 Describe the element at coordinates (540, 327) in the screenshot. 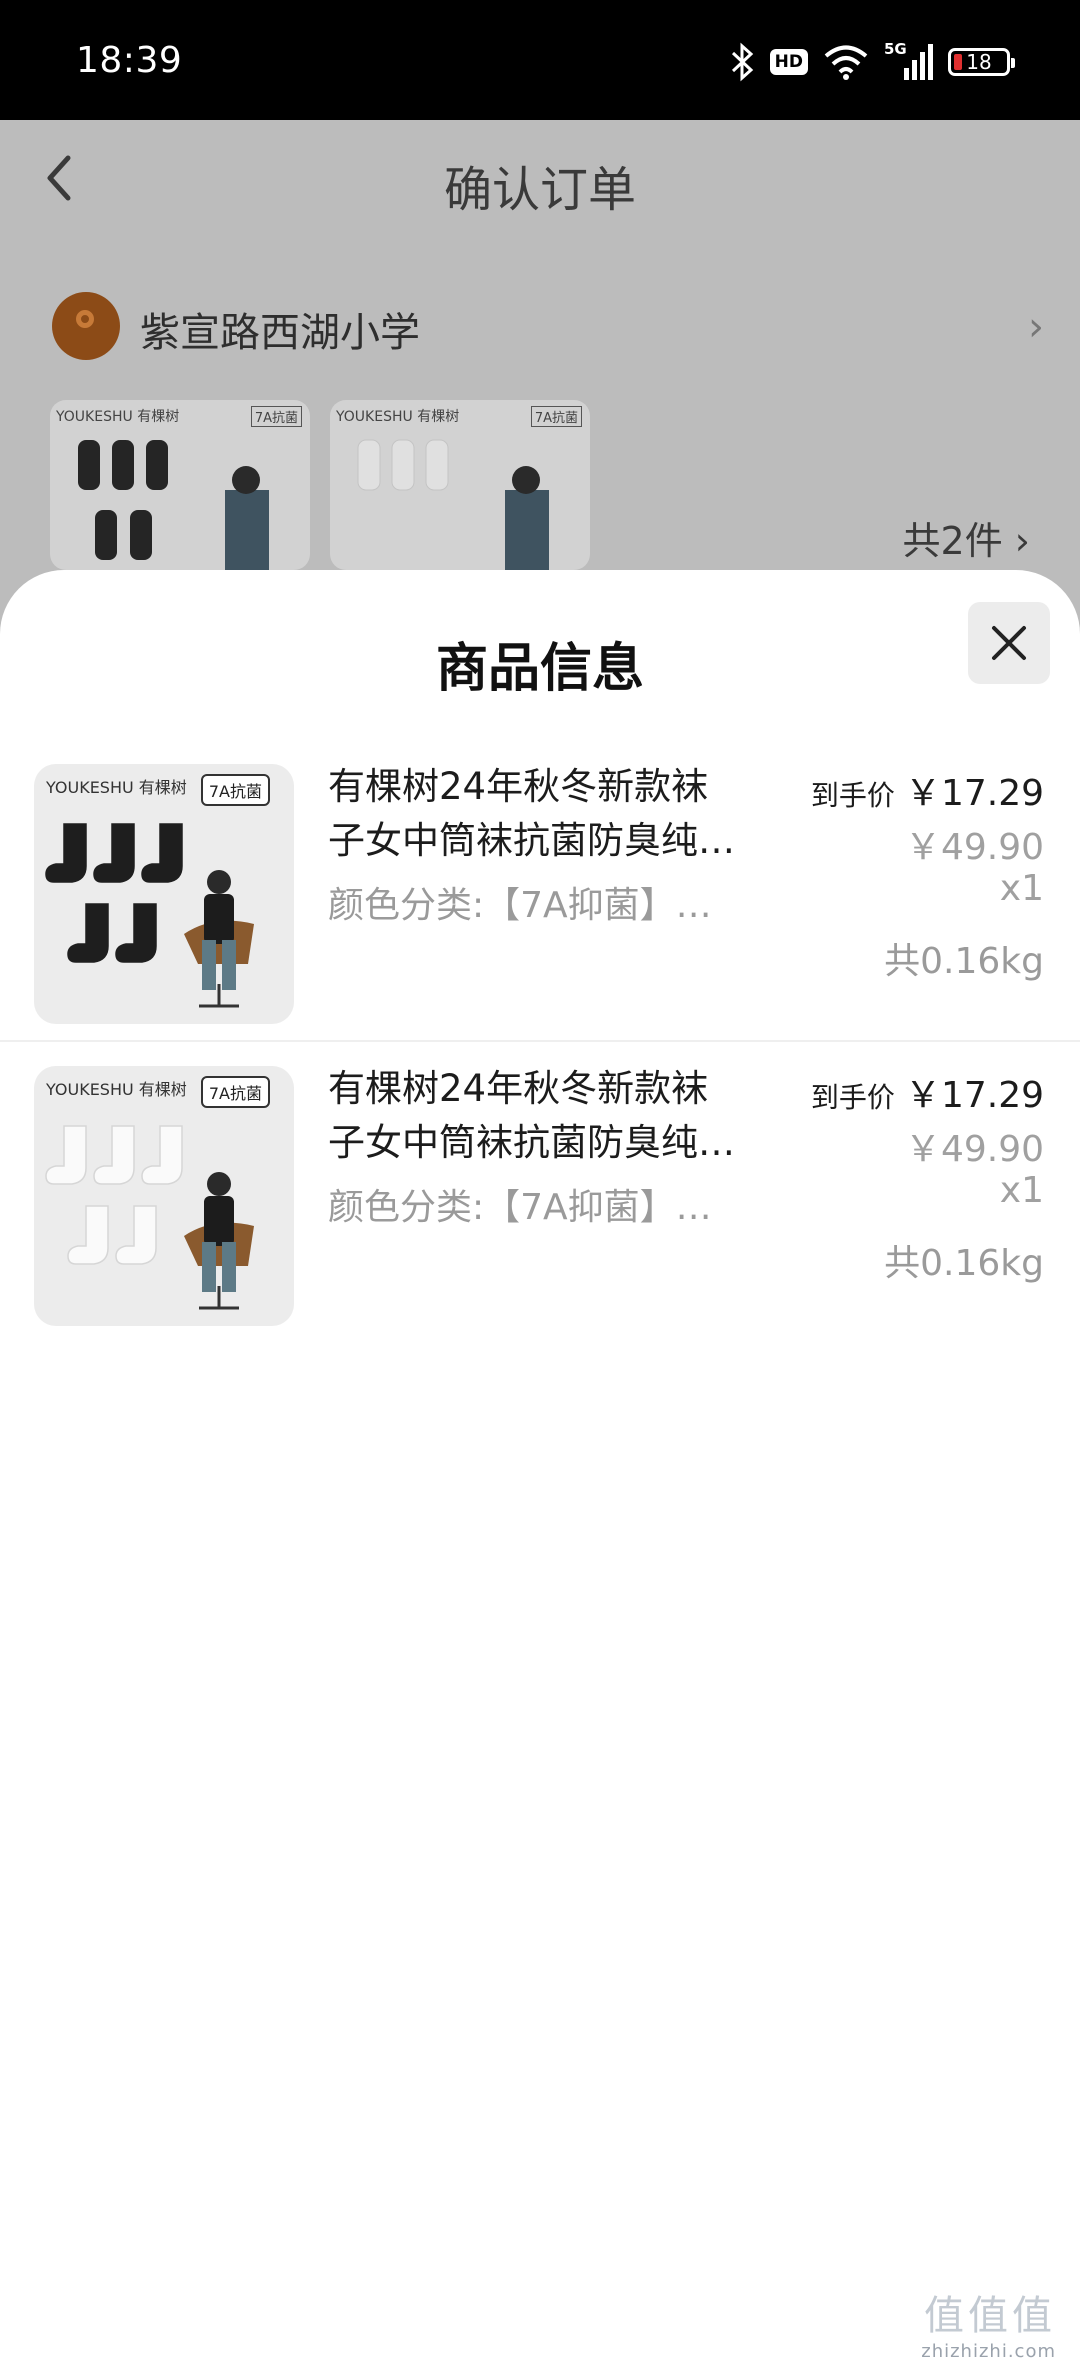

I see `address-card: 紫宣路西湖小学 ›` at that location.